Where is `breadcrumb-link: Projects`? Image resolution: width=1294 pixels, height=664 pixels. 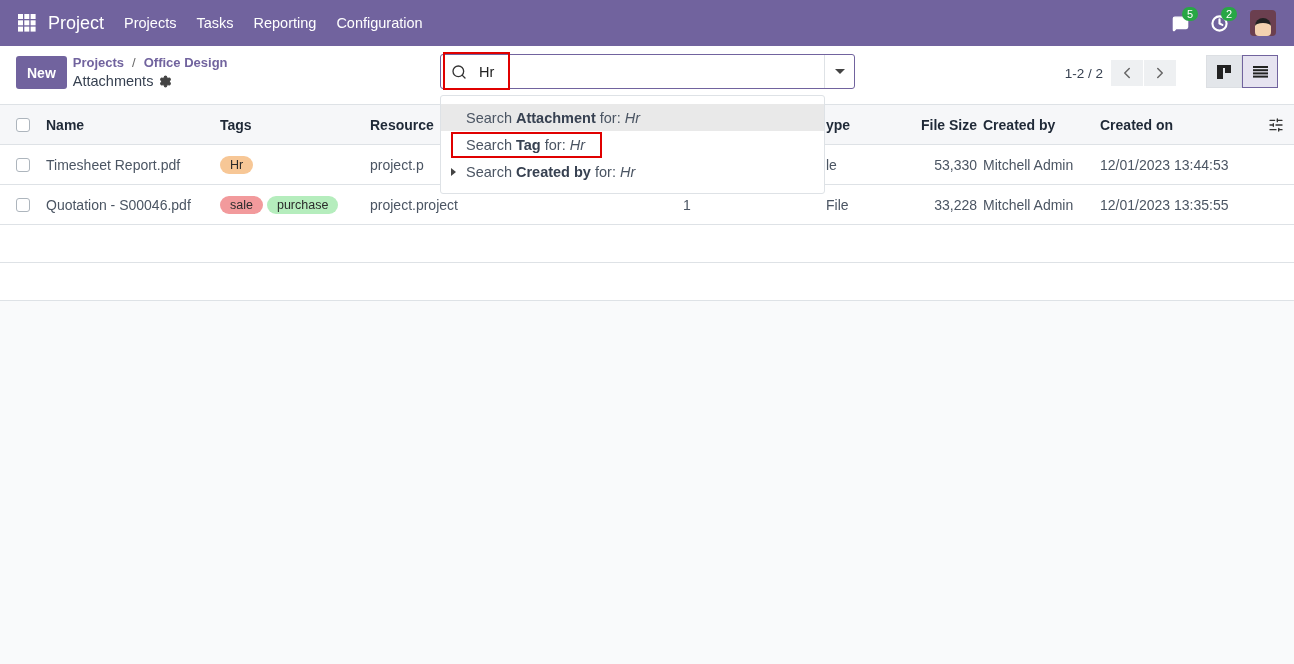 breadcrumb-link: Projects is located at coordinates (98, 62).